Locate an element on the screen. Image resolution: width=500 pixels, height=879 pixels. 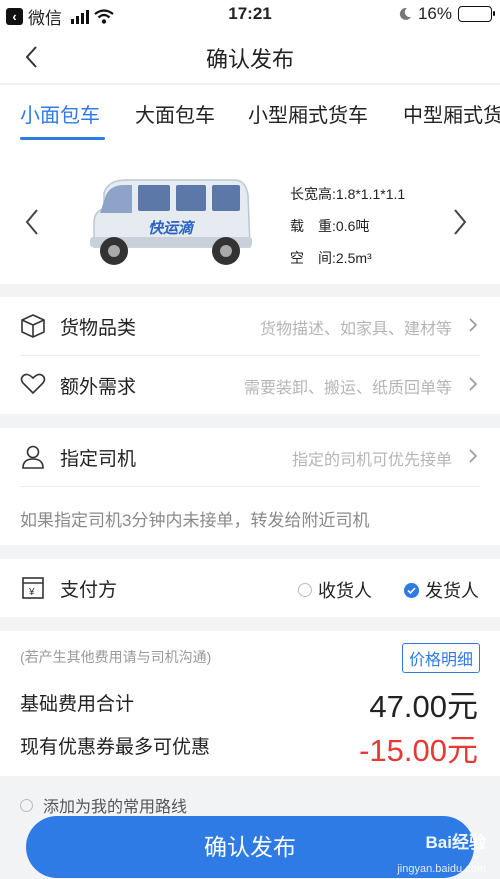
driver-card: 指定司机 指定的司机可优先接单 如果指定司机3分钟内未接单，转发给附近司机 is located at coordinates (250, 486).